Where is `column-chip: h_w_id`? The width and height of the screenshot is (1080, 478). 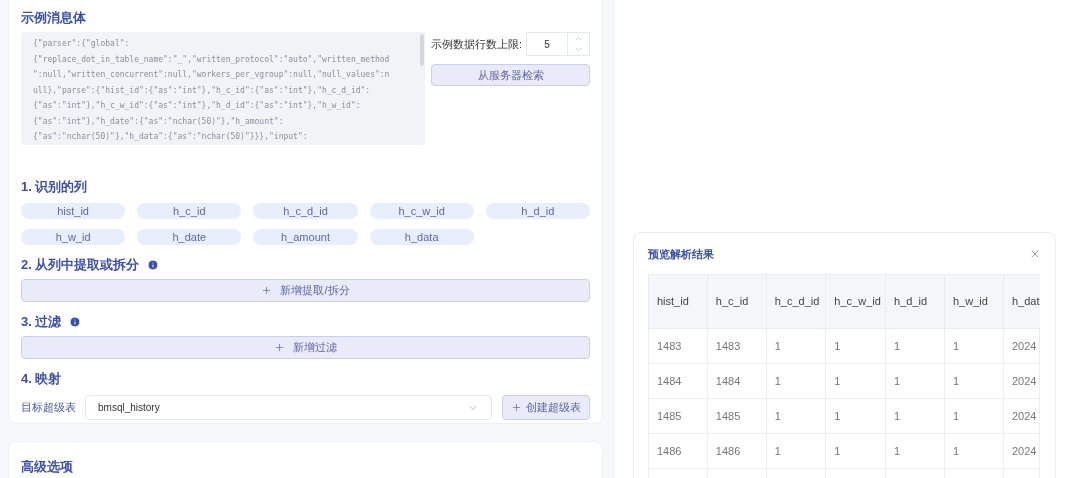 column-chip: h_w_id is located at coordinates (73, 237).